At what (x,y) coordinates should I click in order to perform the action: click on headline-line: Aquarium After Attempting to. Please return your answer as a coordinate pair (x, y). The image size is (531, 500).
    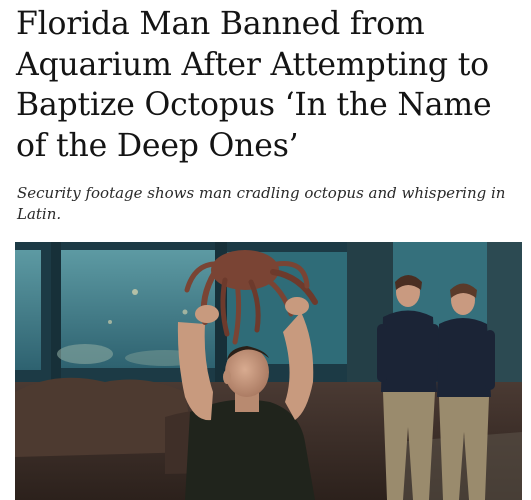
    Looking at the image, I should click on (252, 64).